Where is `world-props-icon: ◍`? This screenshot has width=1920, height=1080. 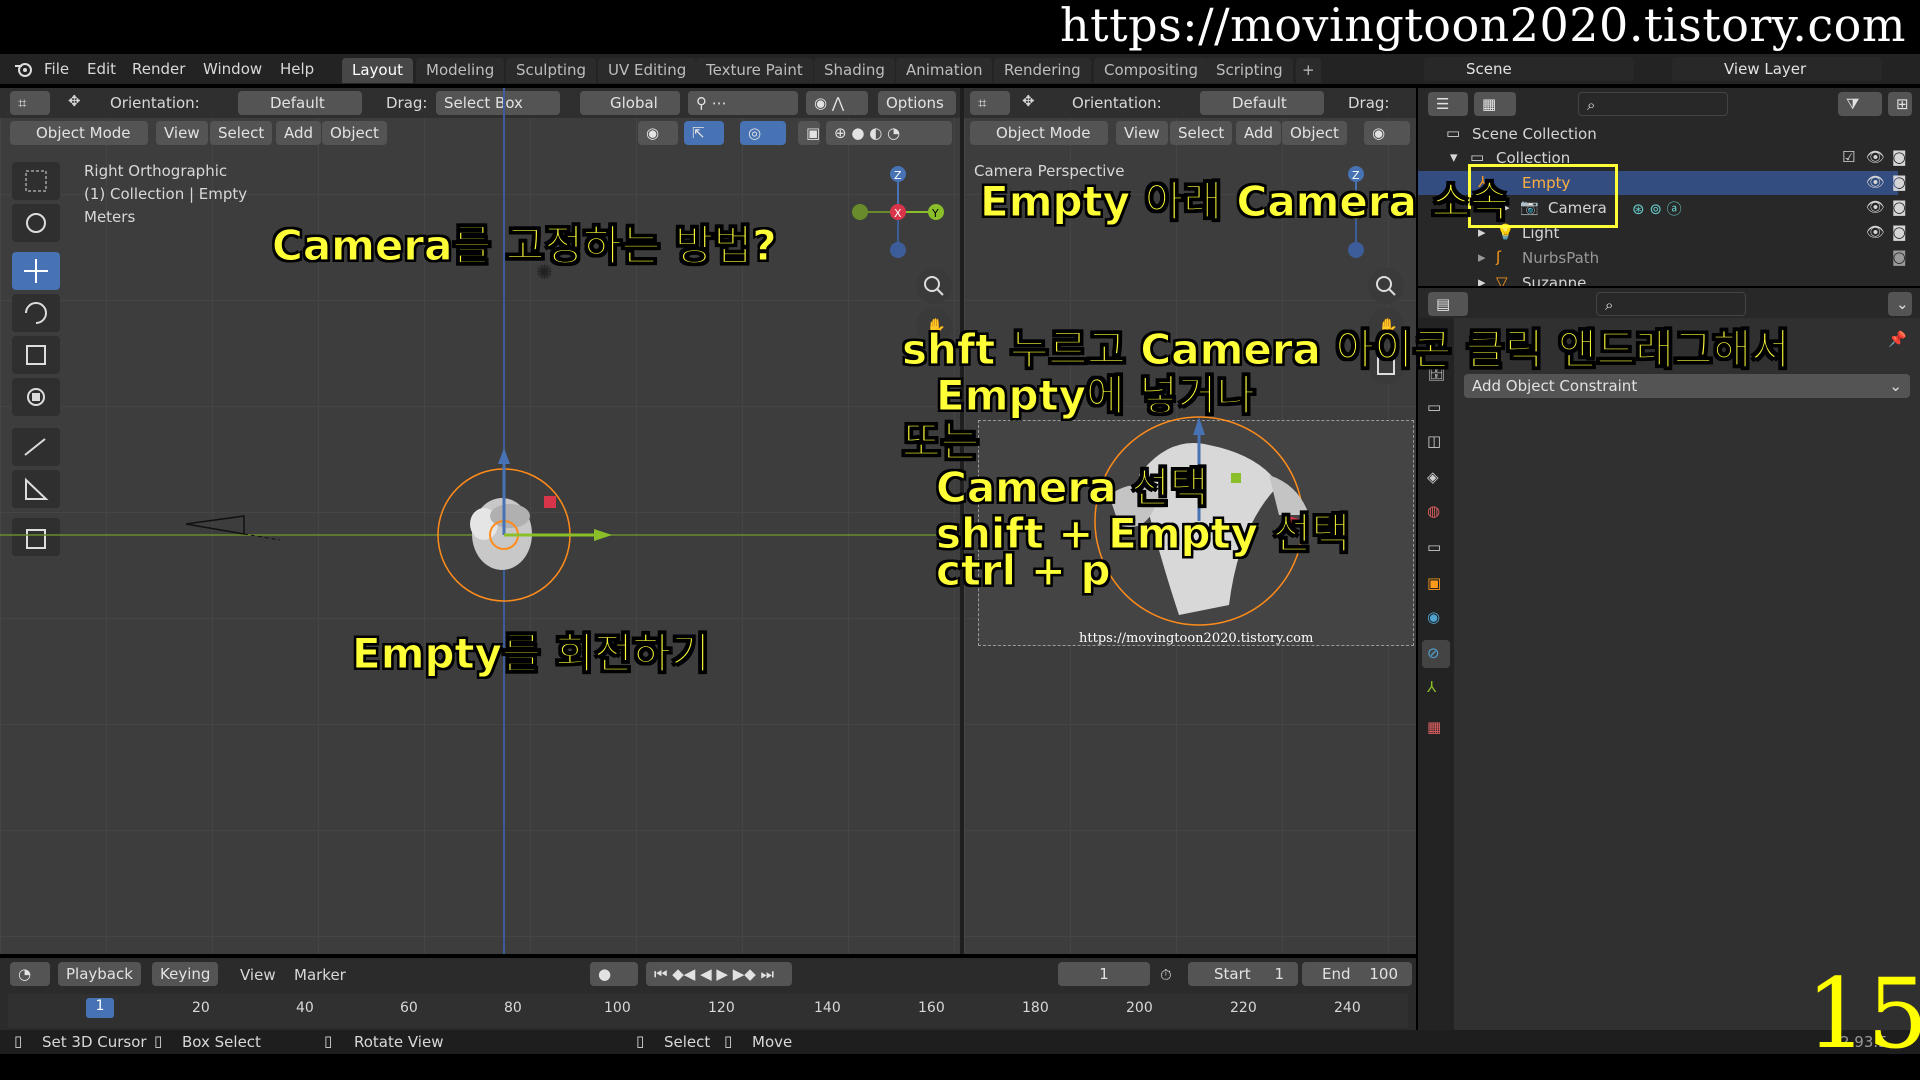 world-props-icon: ◍ is located at coordinates (1433, 511).